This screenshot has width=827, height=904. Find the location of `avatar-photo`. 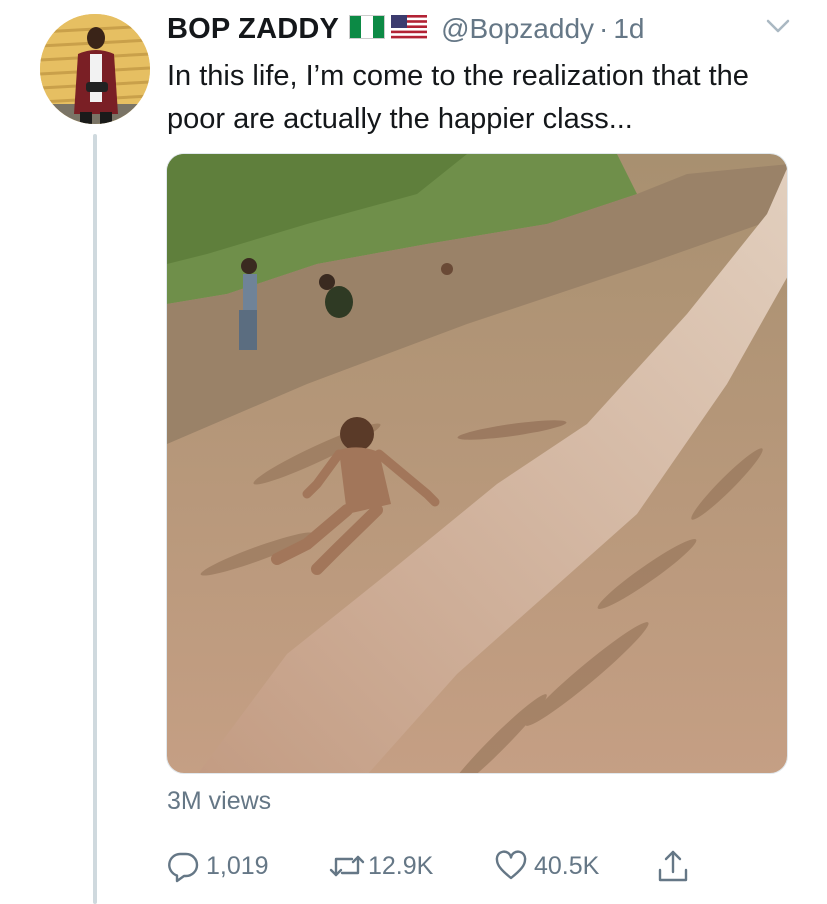

avatar-photo is located at coordinates (95, 69).